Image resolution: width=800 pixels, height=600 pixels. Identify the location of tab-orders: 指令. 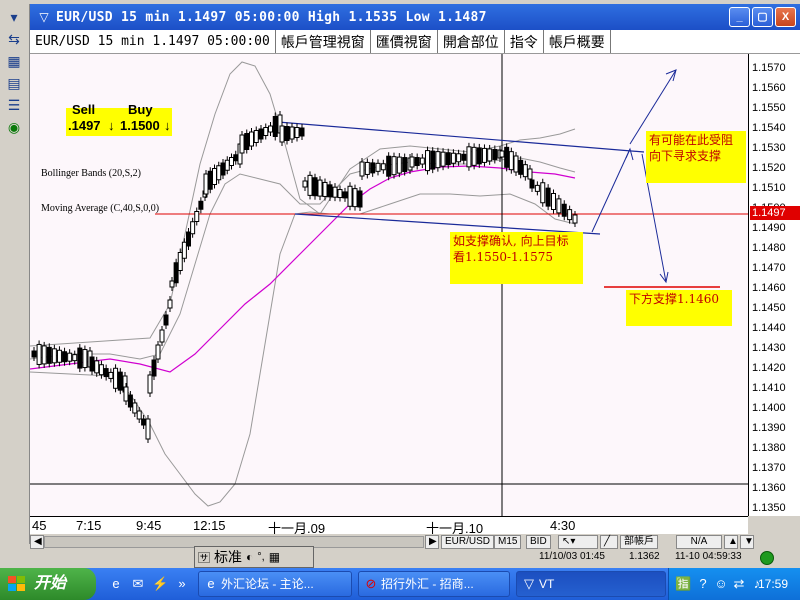
(524, 41).